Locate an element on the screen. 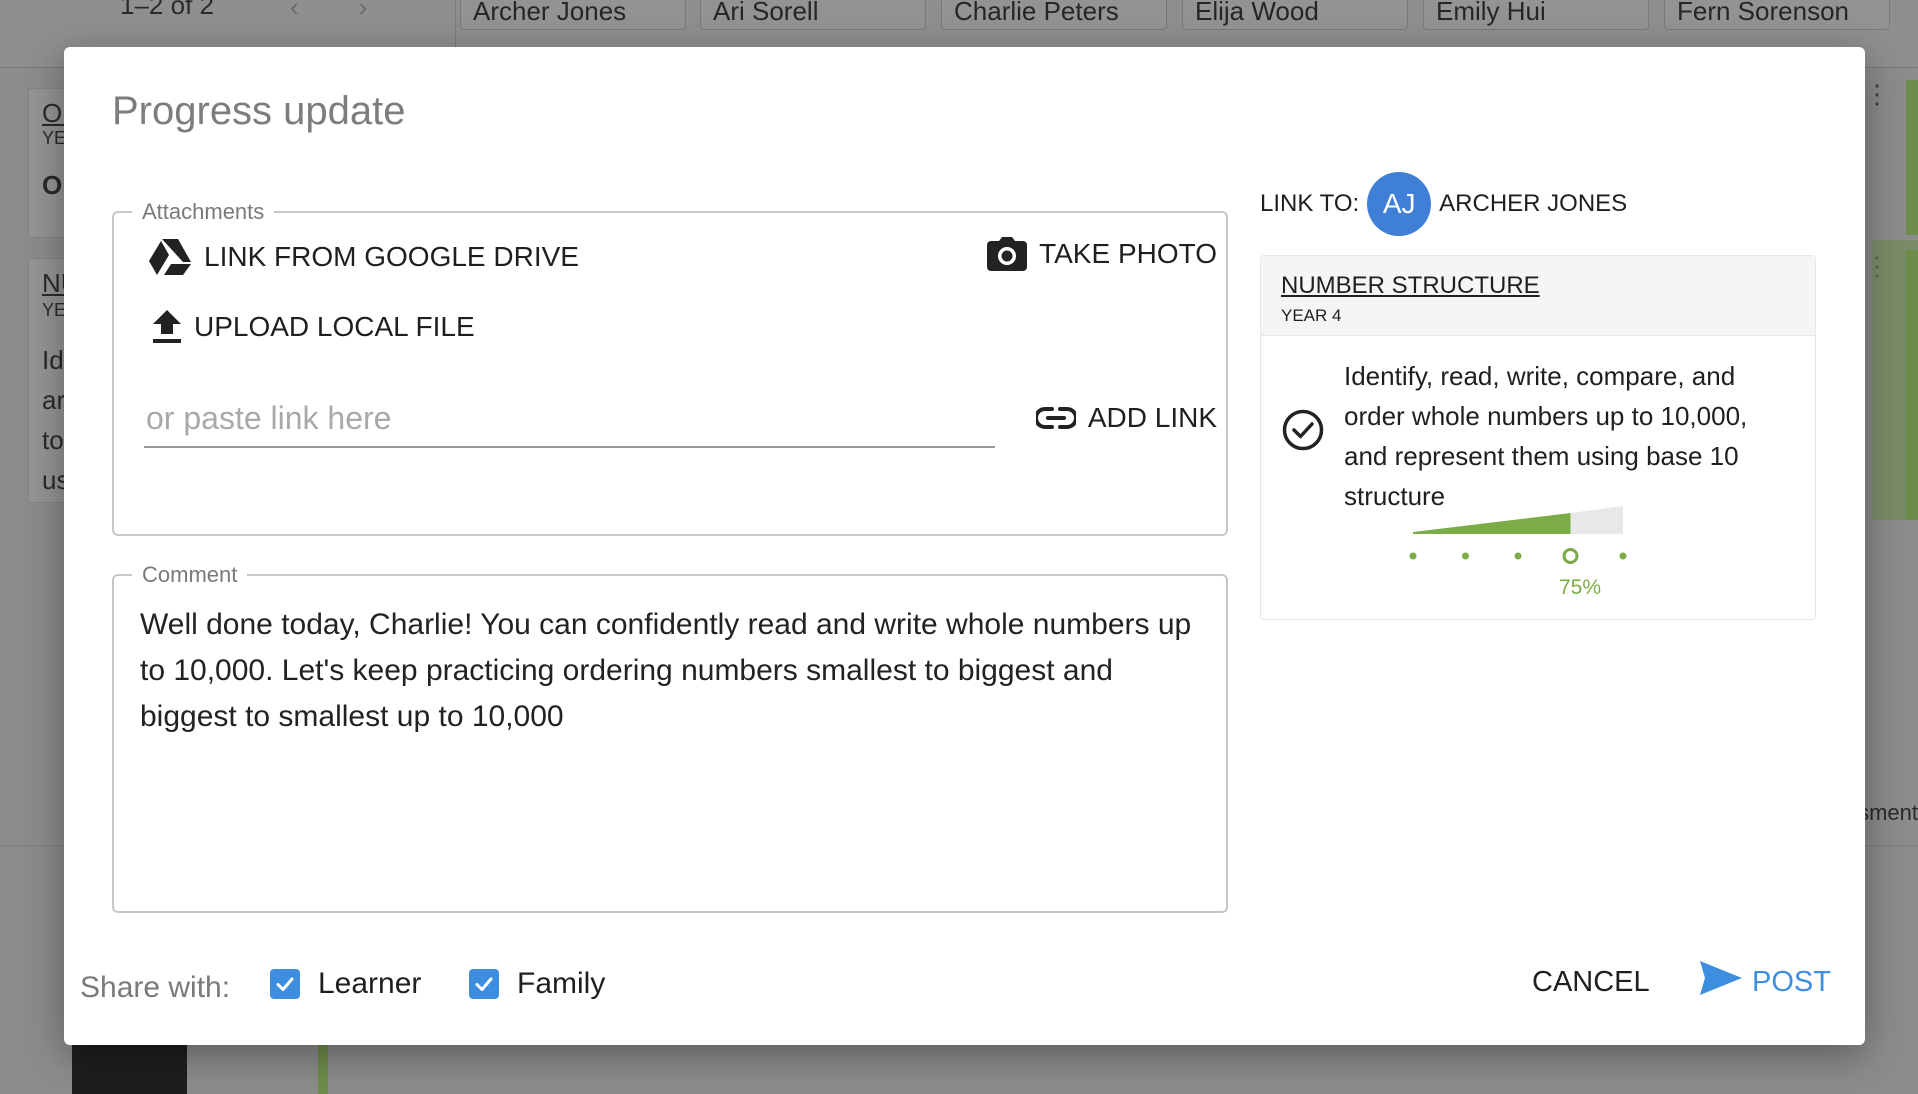  upload-icon is located at coordinates (167, 327).